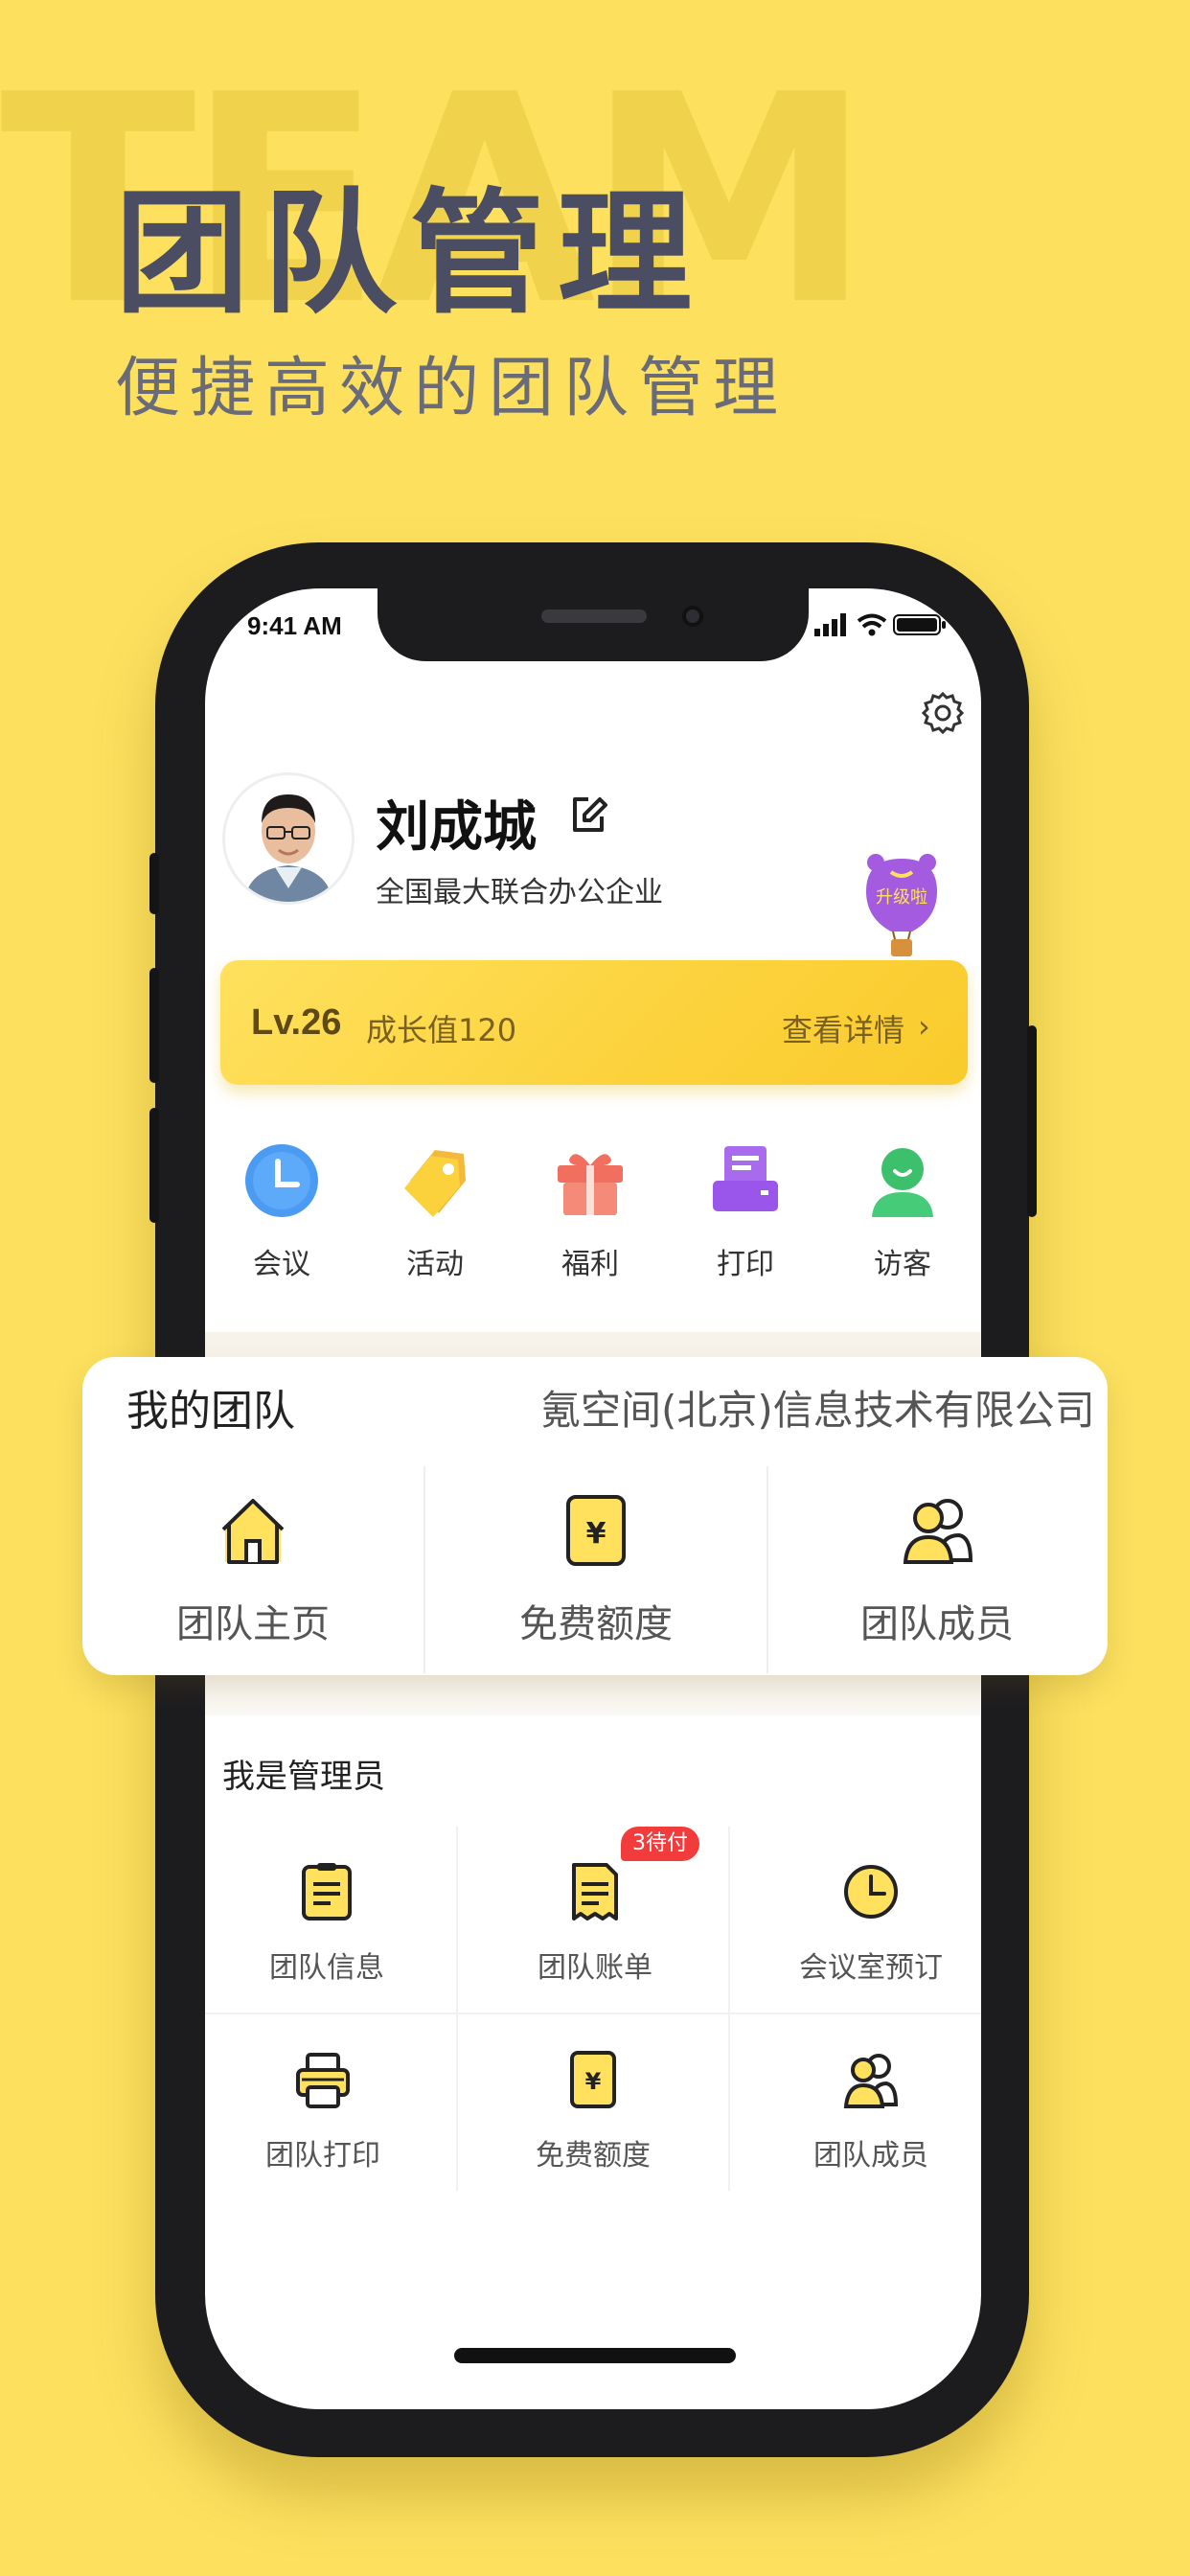 The width and height of the screenshot is (1190, 2576). I want to click on status-time: 9:41 AM, so click(295, 625).